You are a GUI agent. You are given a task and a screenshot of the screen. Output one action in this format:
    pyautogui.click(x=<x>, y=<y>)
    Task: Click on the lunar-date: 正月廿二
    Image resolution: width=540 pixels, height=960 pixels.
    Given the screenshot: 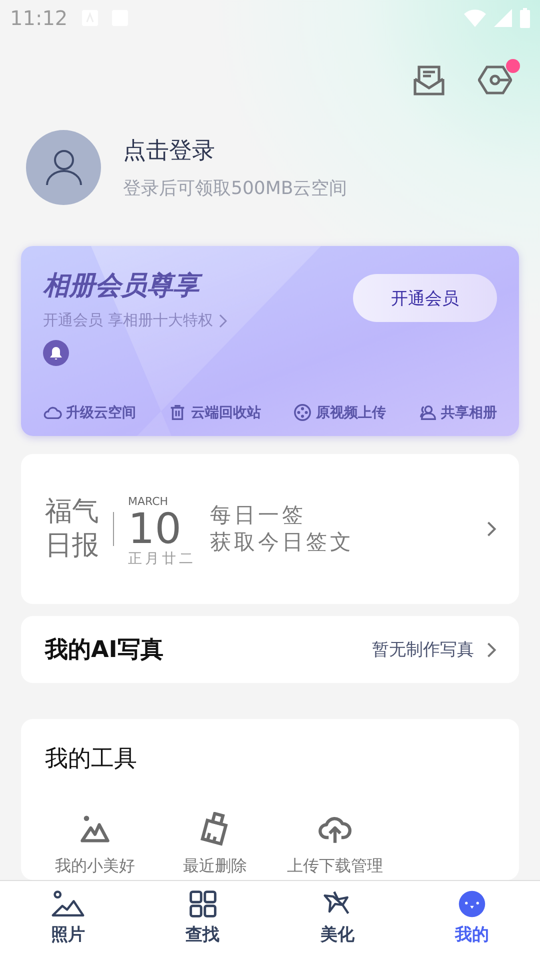 What is the action you would take?
    pyautogui.click(x=162, y=559)
    